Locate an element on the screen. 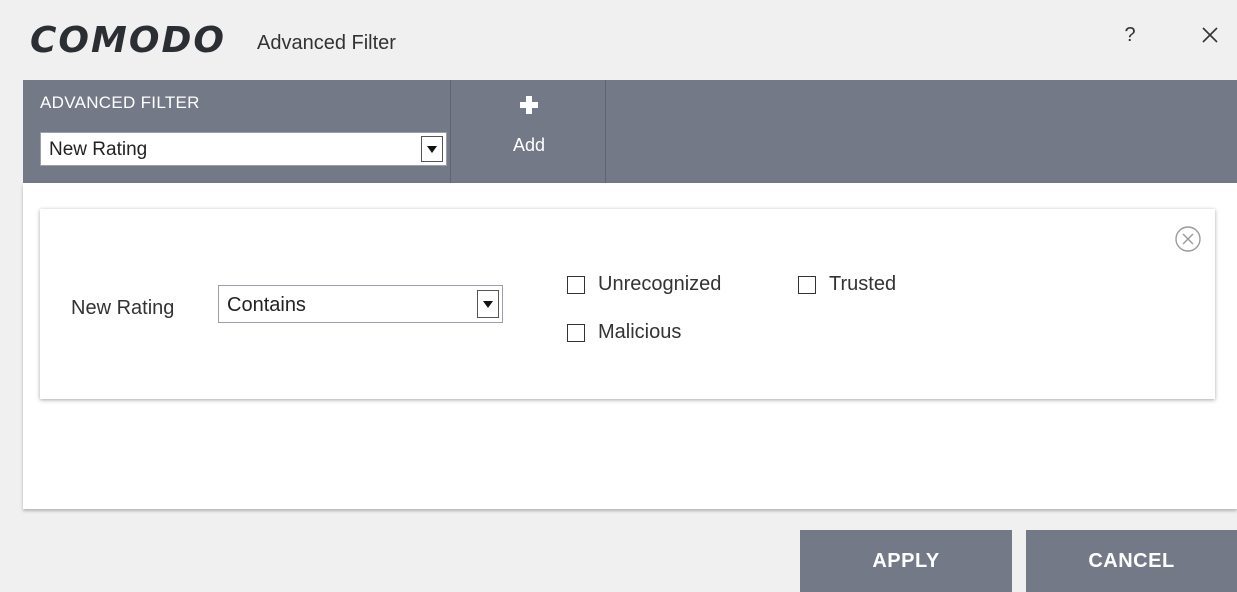 The image size is (1237, 592). help-button: ? is located at coordinates (1130, 35).